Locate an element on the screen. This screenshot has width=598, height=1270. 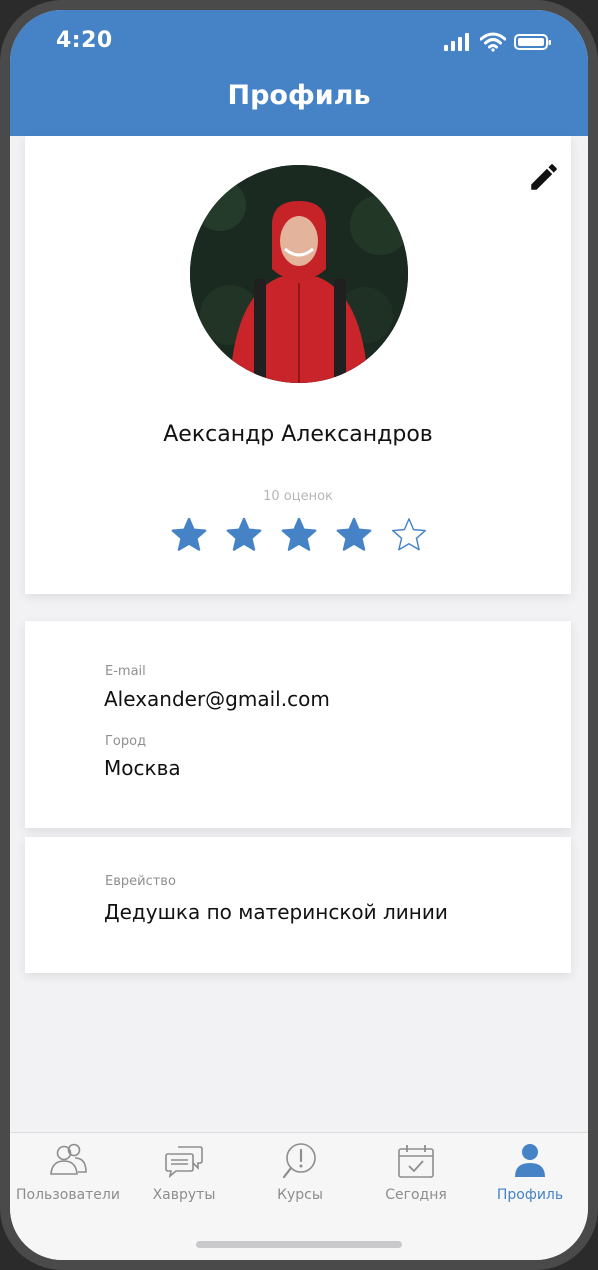
rating-stars is located at coordinates (300, 536).